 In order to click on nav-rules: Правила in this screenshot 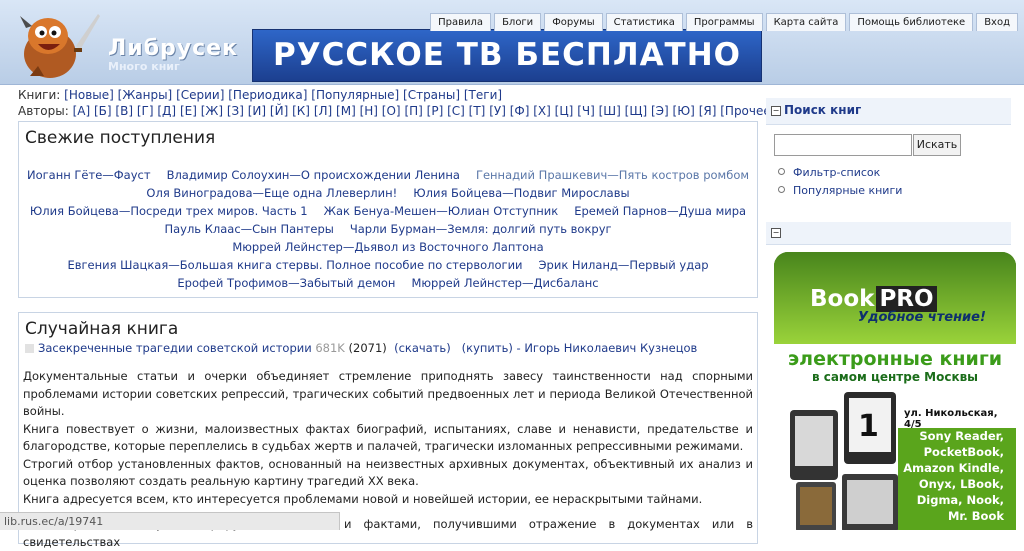, I will do `click(461, 22)`.